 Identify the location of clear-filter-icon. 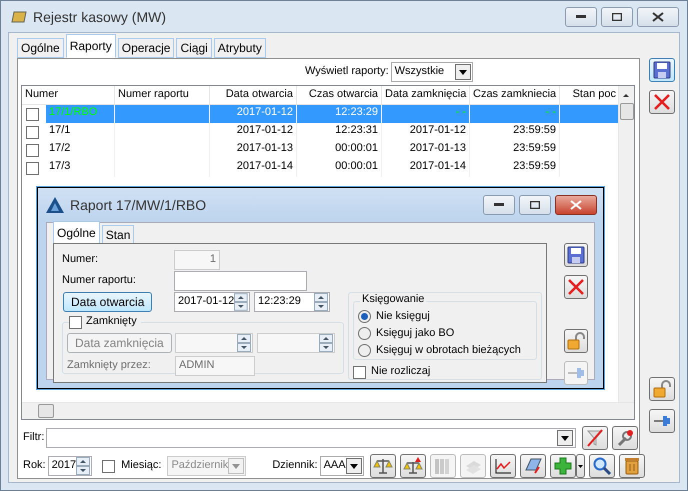
(595, 438).